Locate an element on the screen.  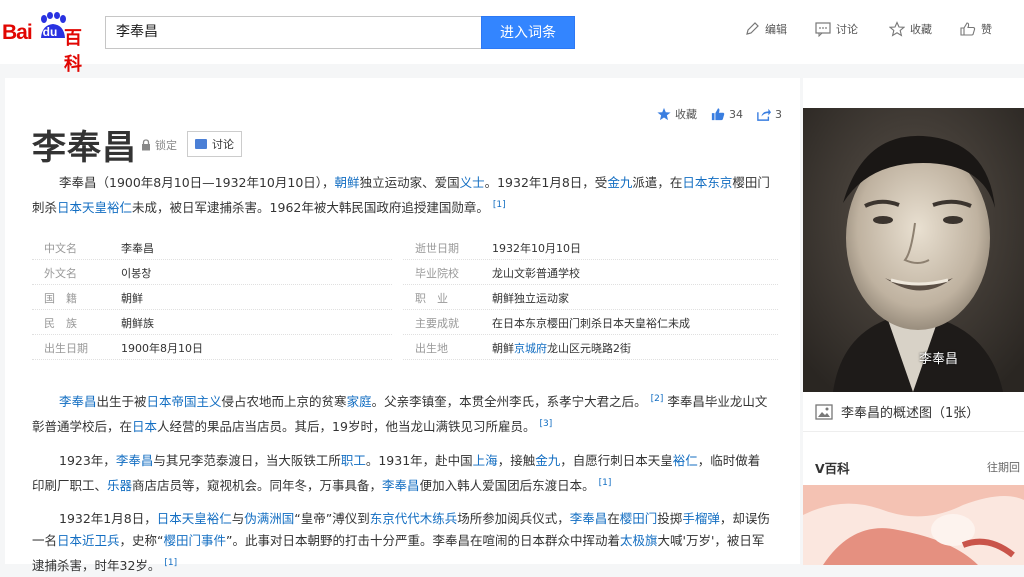
citation-ref: [3] is located at coordinates (545, 424).